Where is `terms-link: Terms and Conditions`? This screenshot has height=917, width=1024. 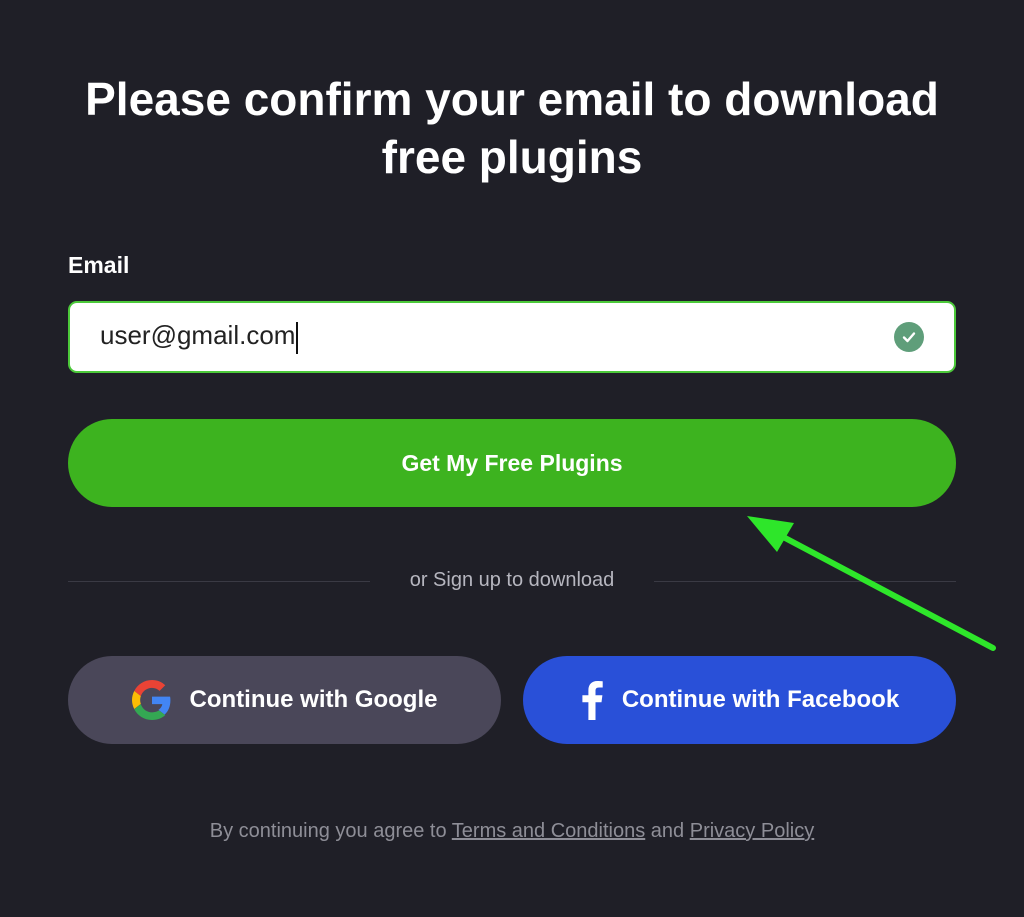 terms-link: Terms and Conditions is located at coordinates (548, 831).